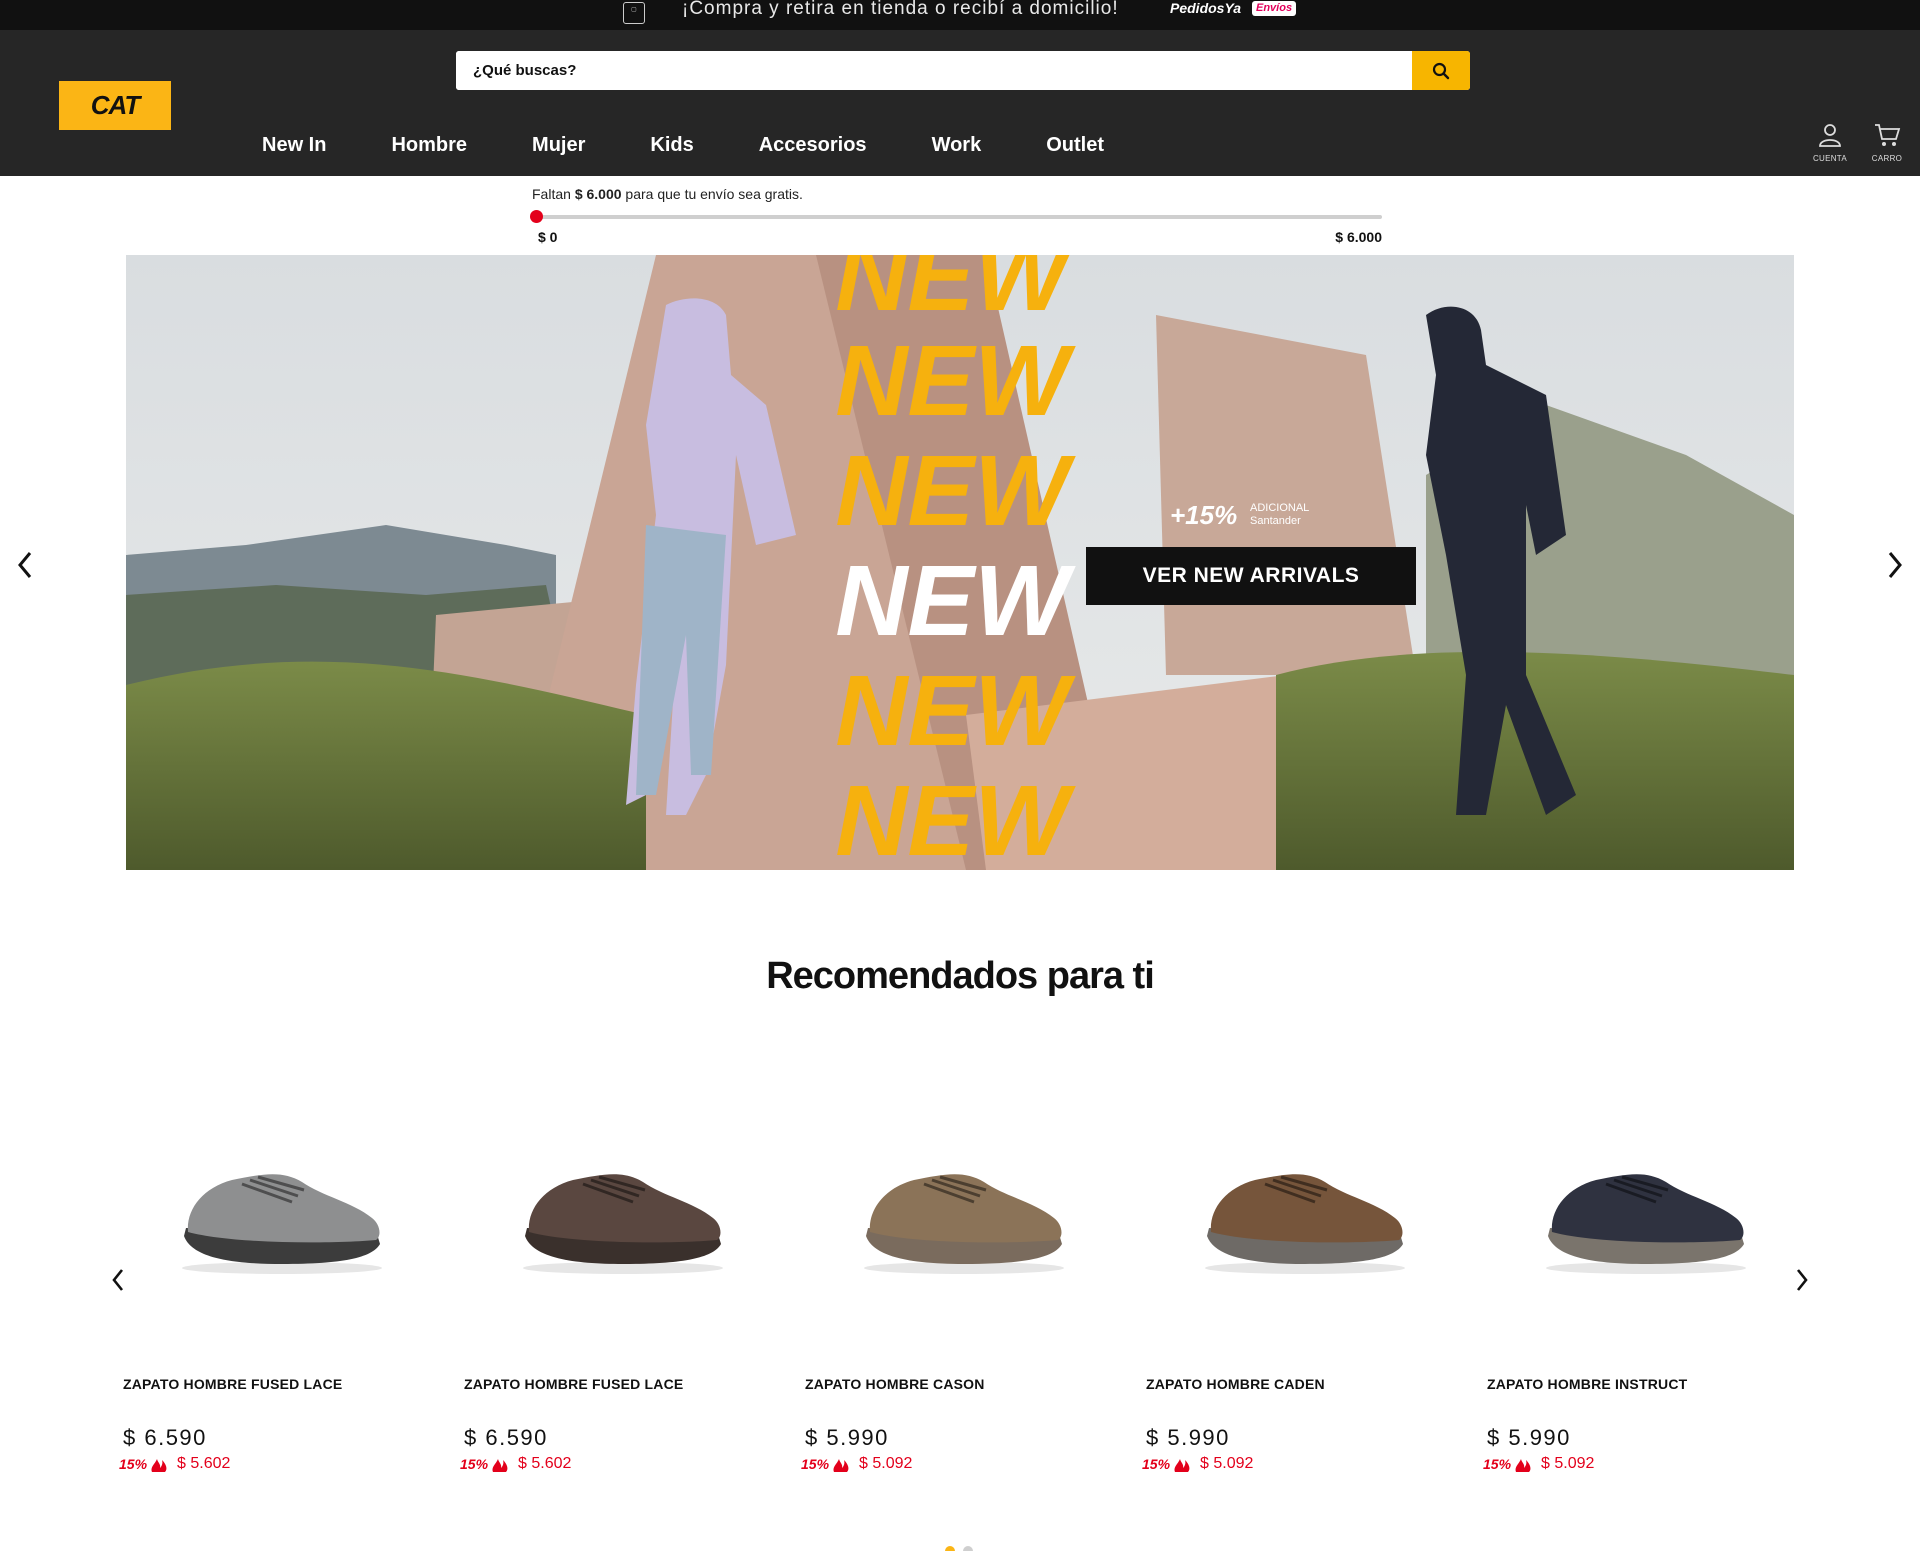 The image size is (1920, 1551). I want to click on product-card: ZAPATO HOMBRE CADEN $ 5.990 15% $ 5.092, so click(1298, 1310).